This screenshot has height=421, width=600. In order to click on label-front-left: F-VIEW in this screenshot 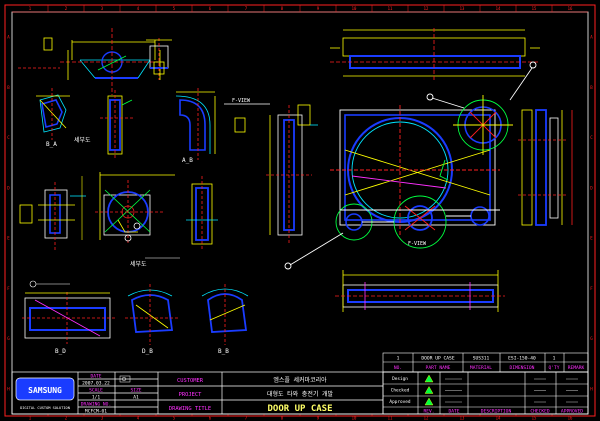, I will do `click(241, 101)`.